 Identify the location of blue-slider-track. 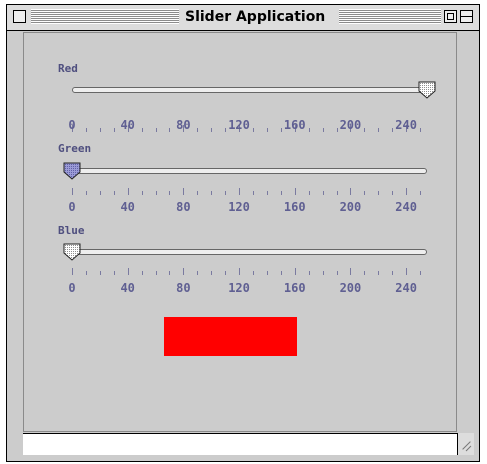
(249, 252).